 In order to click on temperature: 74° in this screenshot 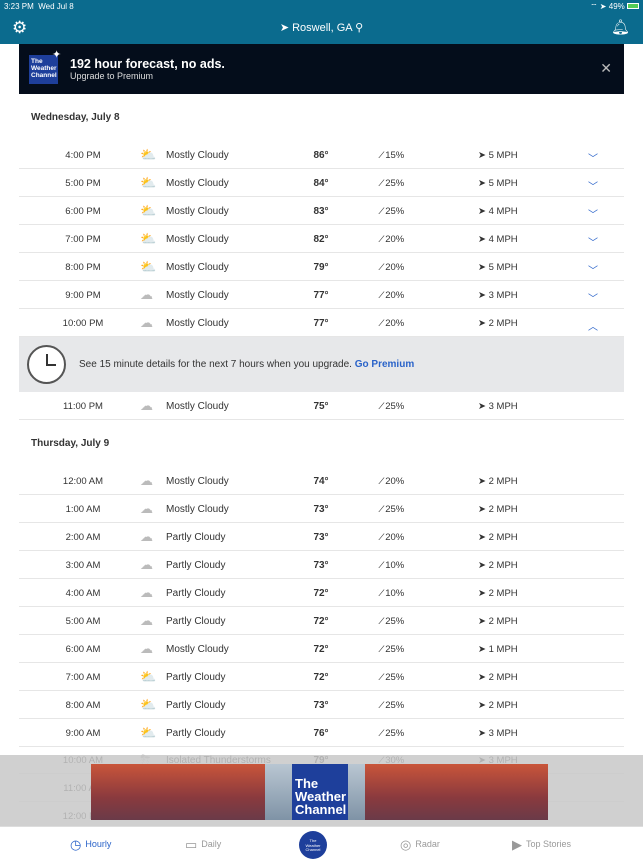, I will do `click(321, 481)`.